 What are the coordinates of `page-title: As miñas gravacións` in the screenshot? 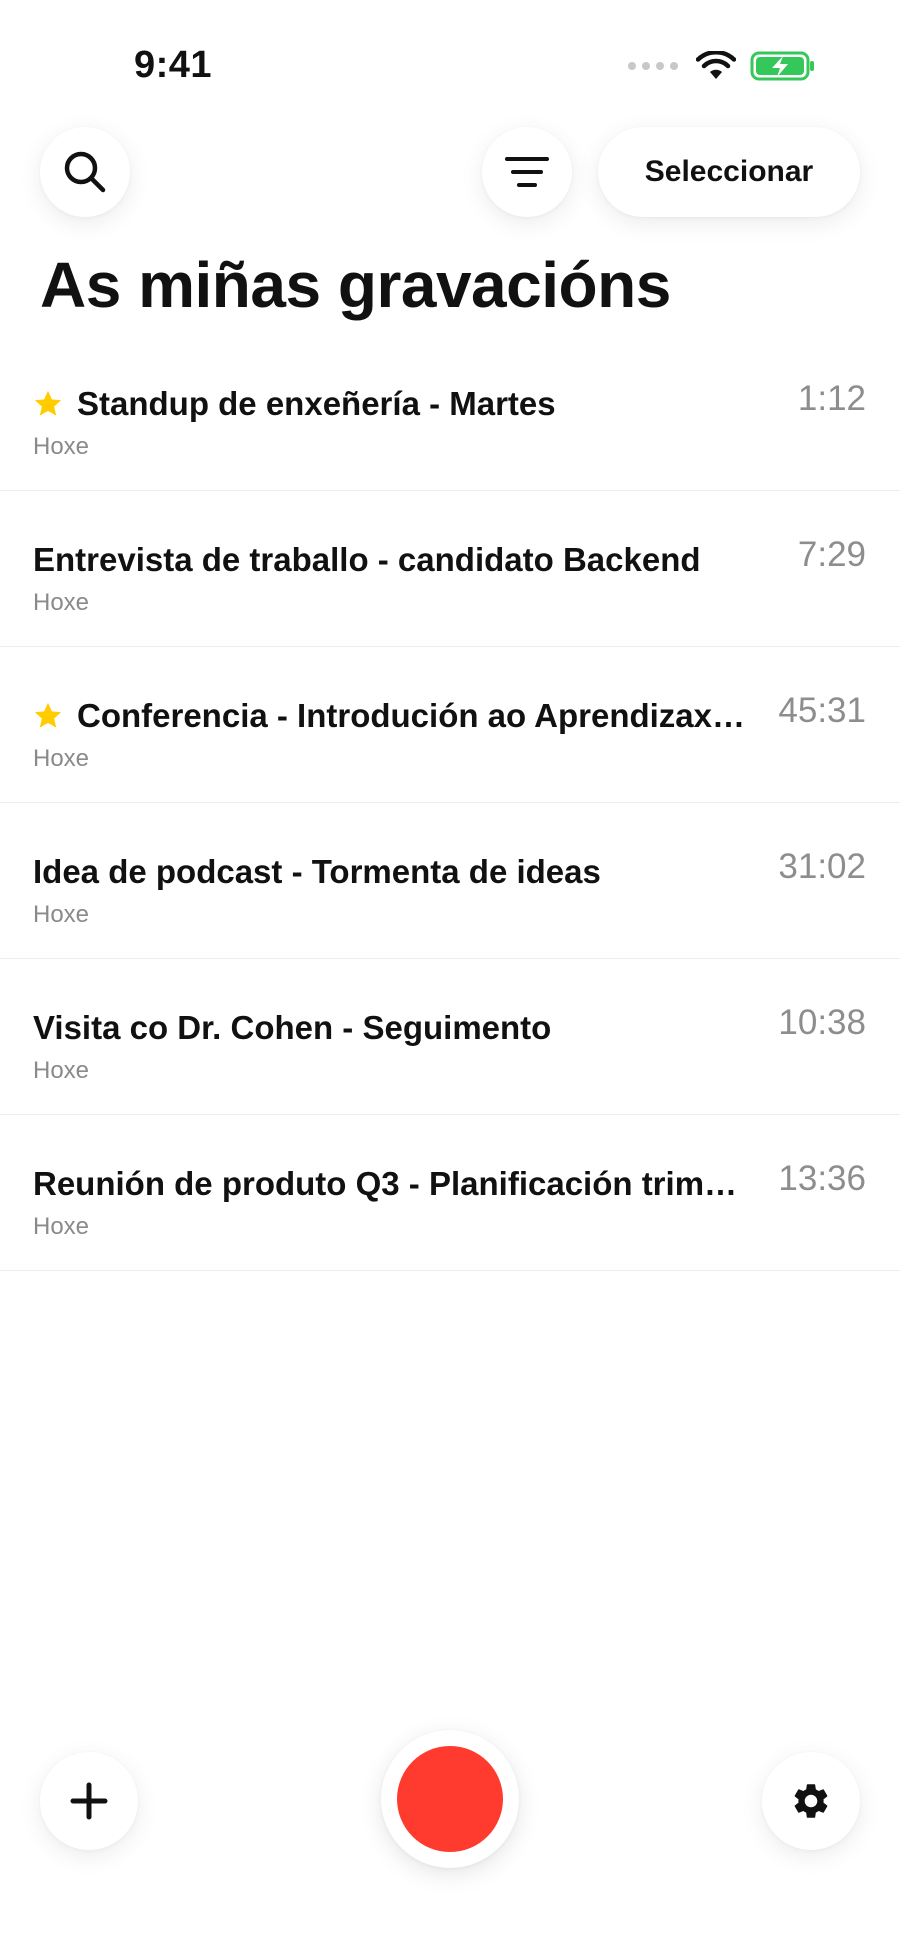 It's located at (355, 285).